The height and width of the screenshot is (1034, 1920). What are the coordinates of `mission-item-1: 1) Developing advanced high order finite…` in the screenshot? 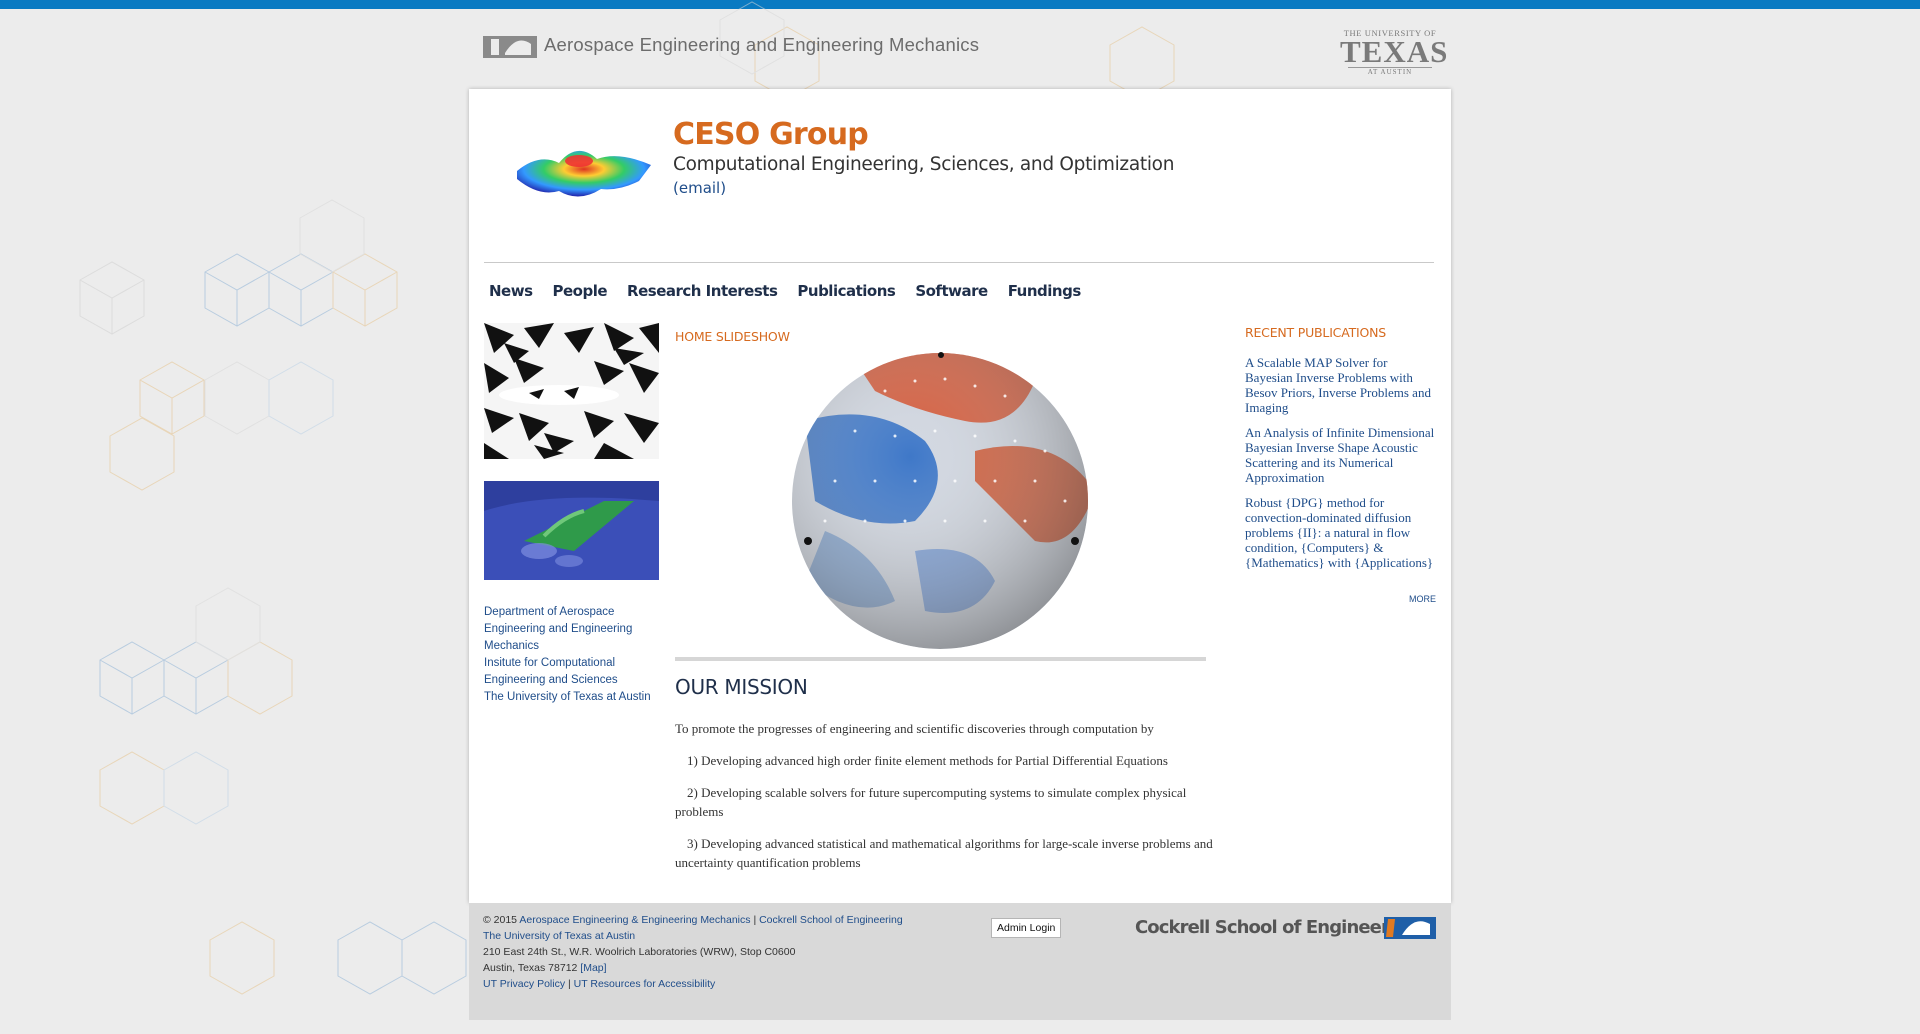 It's located at (927, 760).